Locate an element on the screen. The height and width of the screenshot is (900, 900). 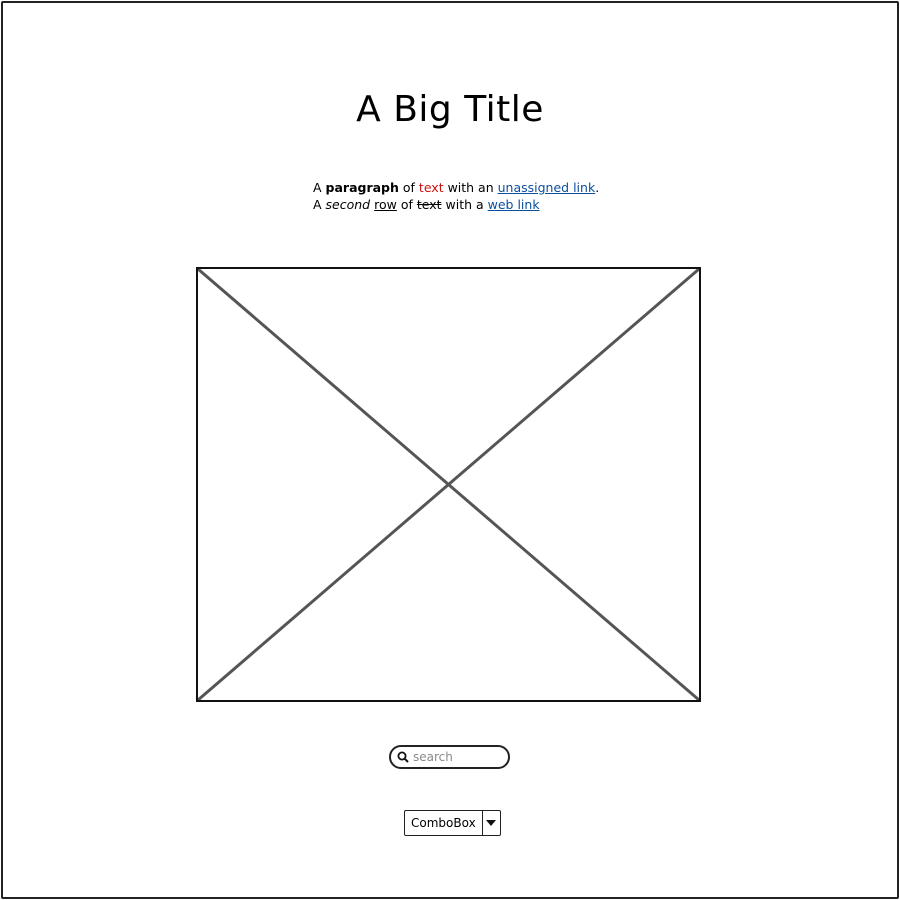
red-text: text is located at coordinates (431, 187).